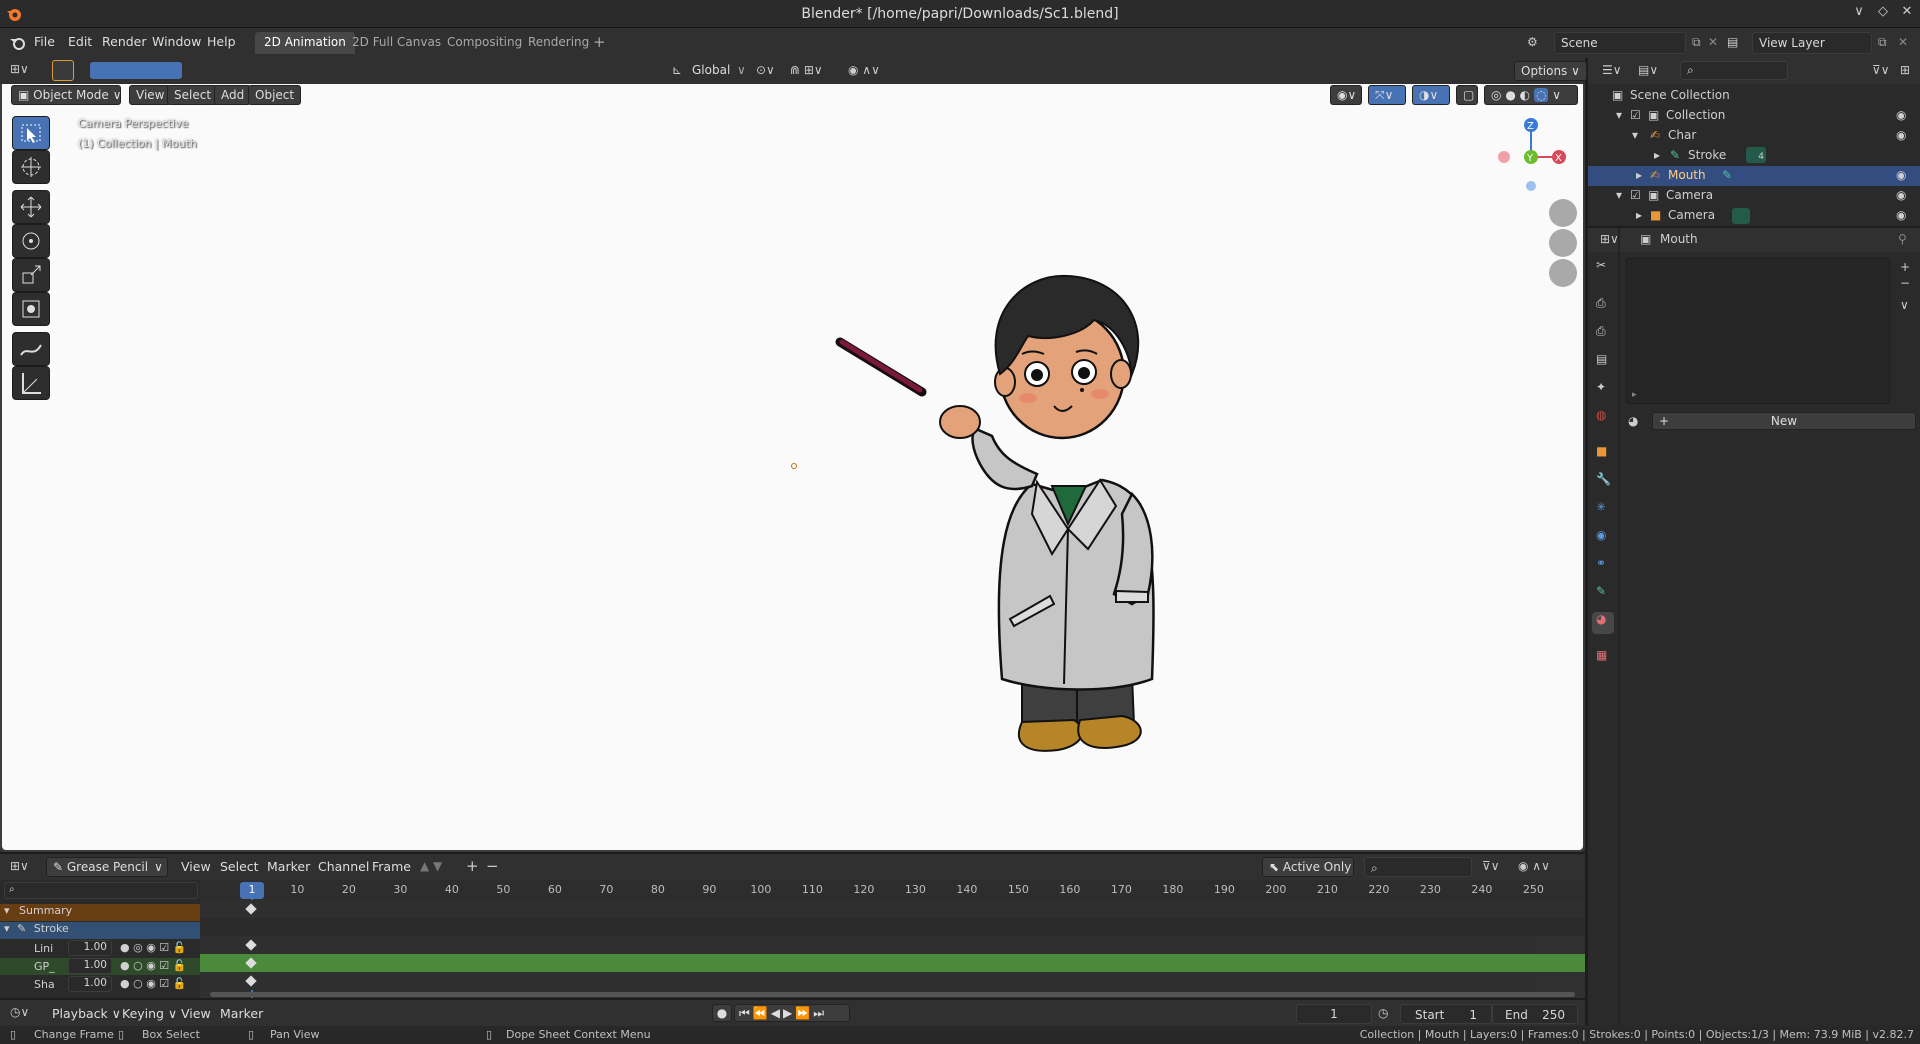 The height and width of the screenshot is (1044, 1920). Describe the element at coordinates (1603, 455) in the screenshot. I see `object-tab: ■` at that location.